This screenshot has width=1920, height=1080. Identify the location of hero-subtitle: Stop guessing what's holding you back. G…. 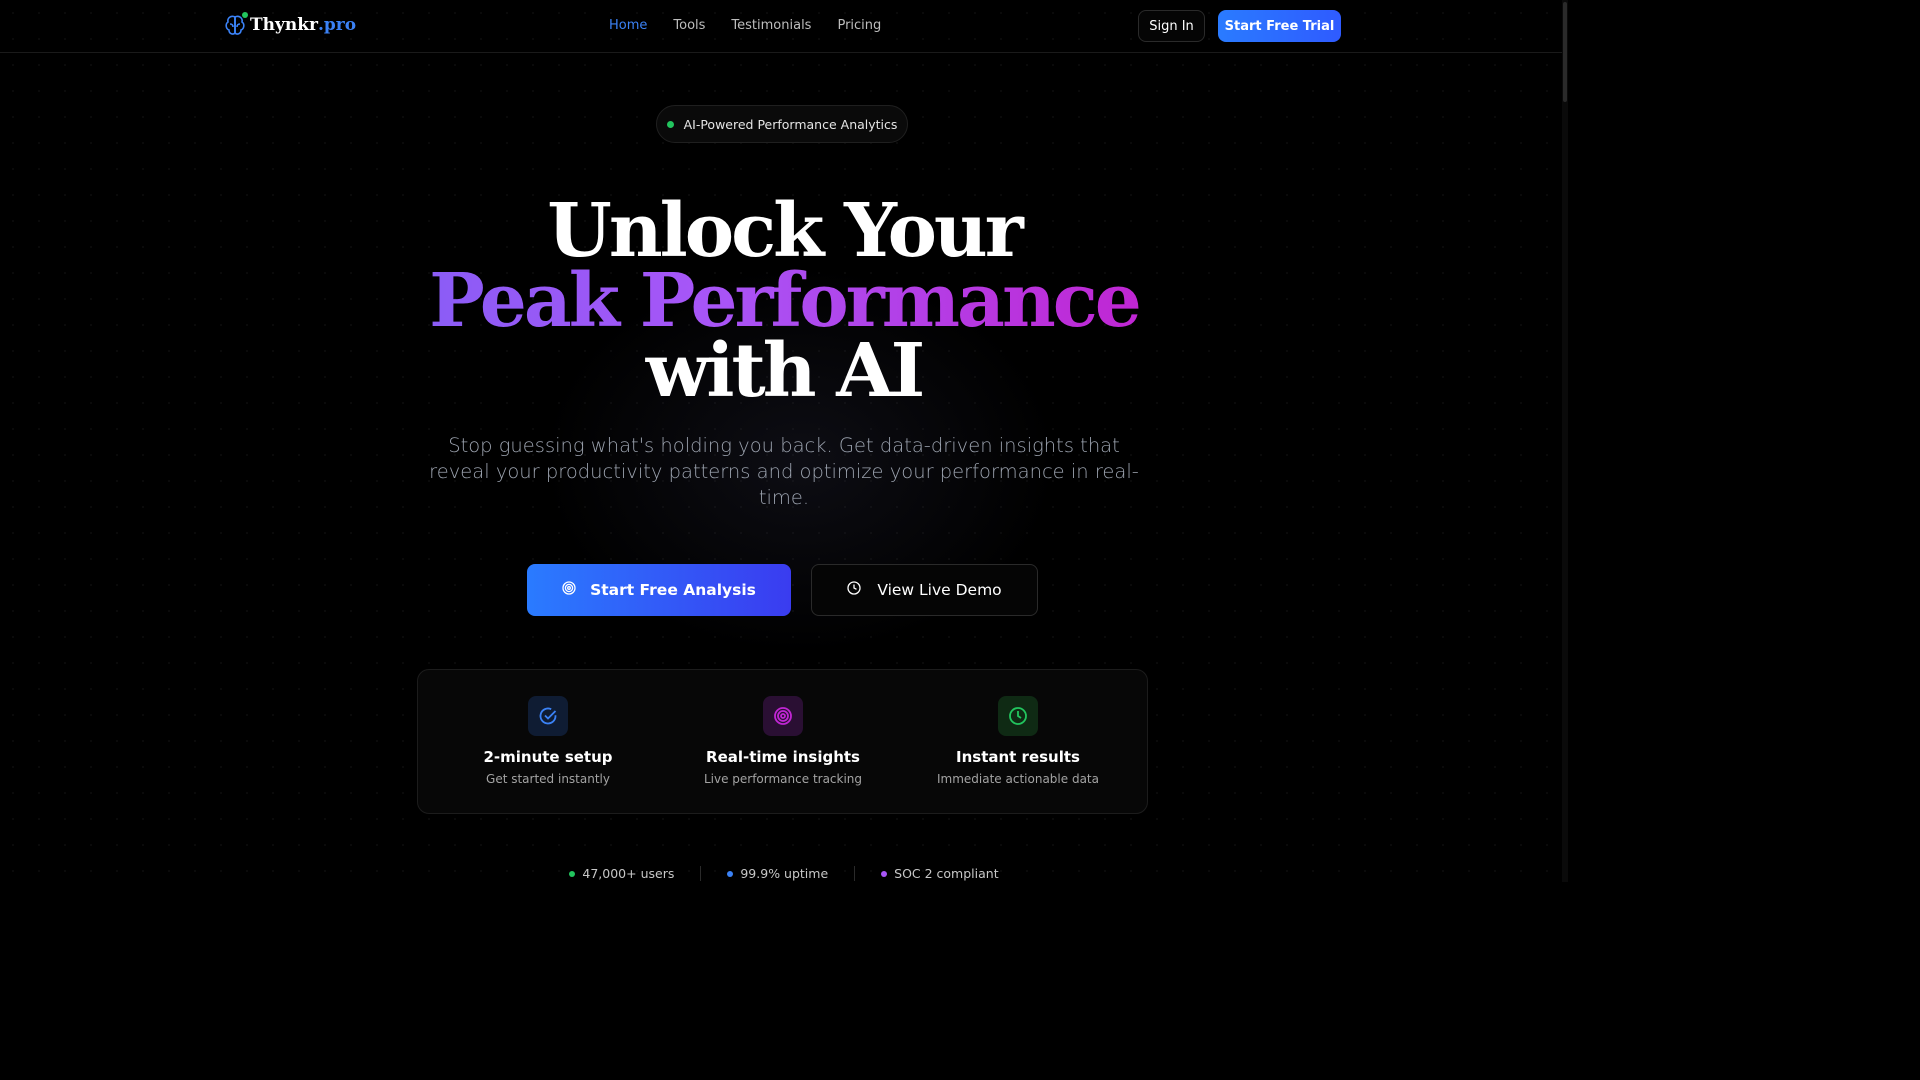
(784, 471).